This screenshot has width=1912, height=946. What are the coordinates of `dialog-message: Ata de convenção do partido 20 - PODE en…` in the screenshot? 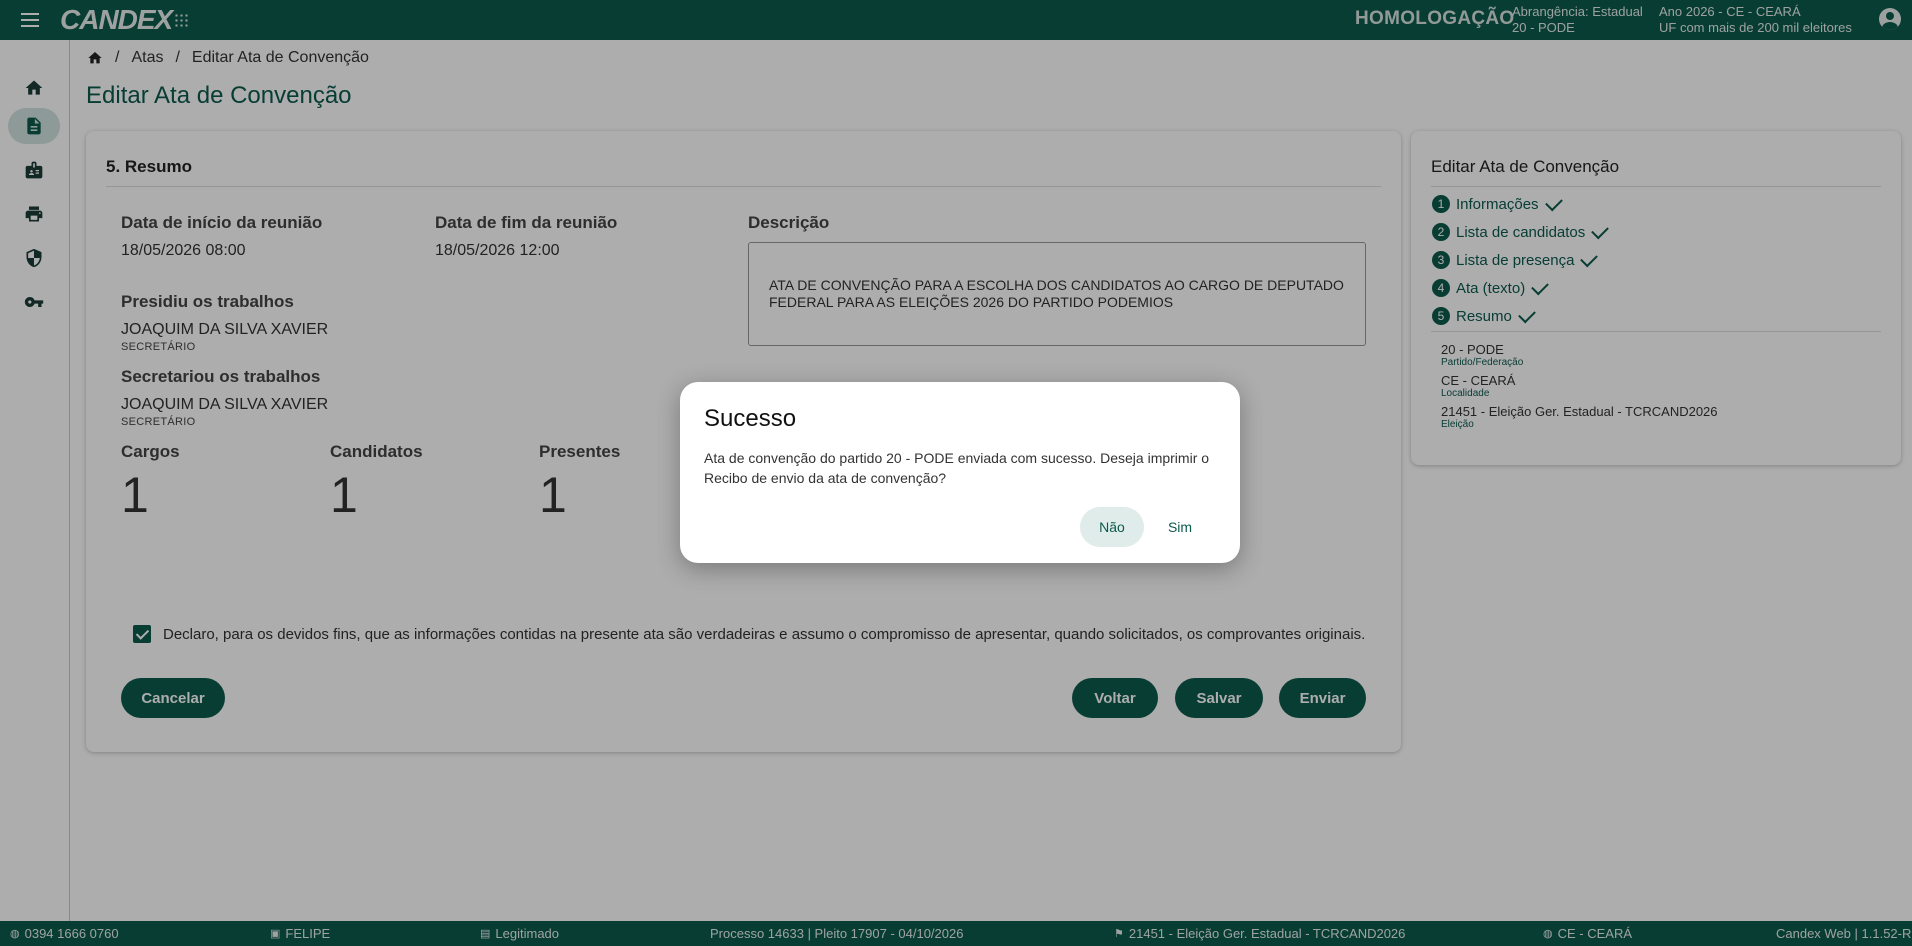 It's located at (957, 468).